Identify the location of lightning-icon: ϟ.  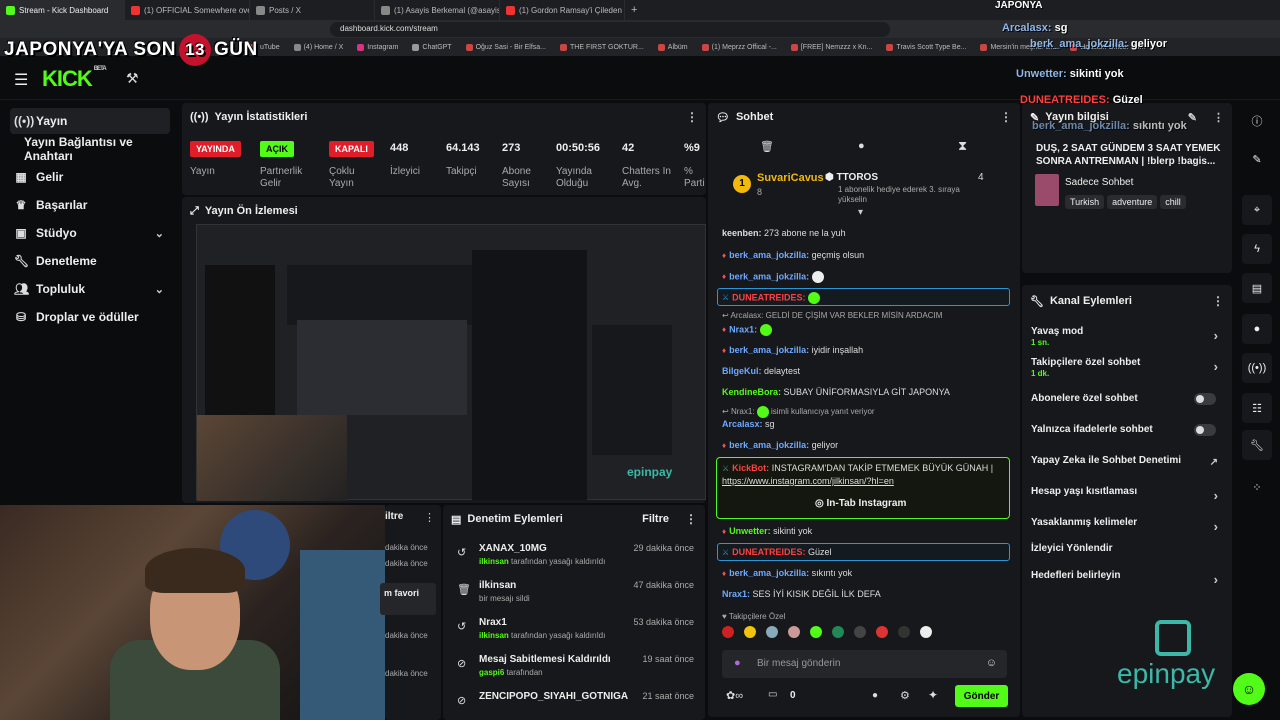
(1257, 249).